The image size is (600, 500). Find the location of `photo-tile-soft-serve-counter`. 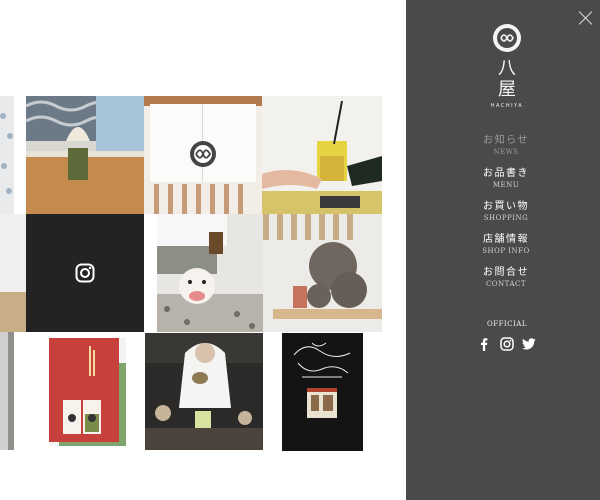

photo-tile-soft-serve-counter is located at coordinates (85, 155).